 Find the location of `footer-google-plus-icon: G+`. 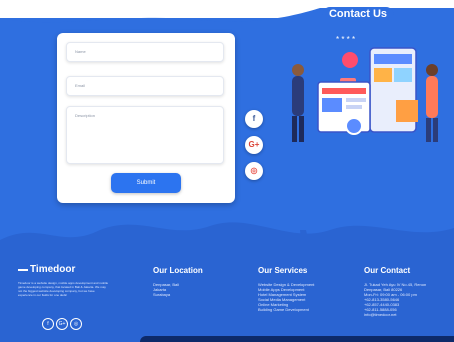

footer-google-plus-icon: G+ is located at coordinates (62, 324).